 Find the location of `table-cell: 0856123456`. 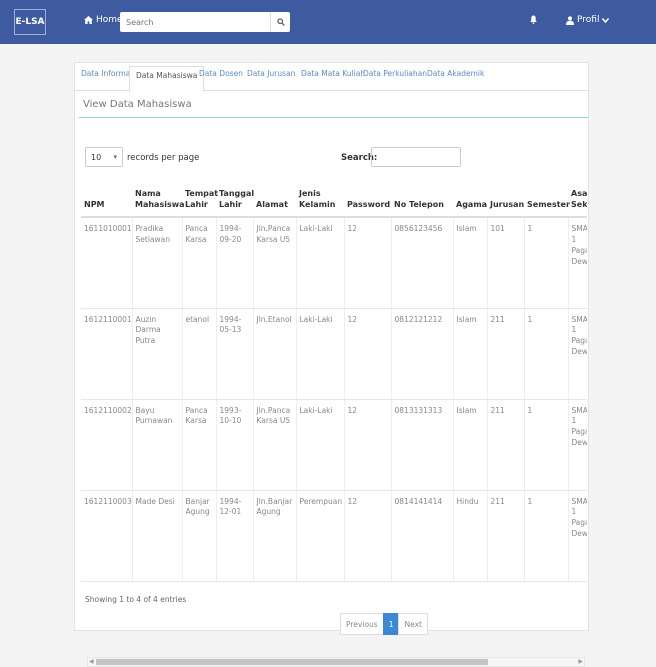

table-cell: 0856123456 is located at coordinates (421, 263).